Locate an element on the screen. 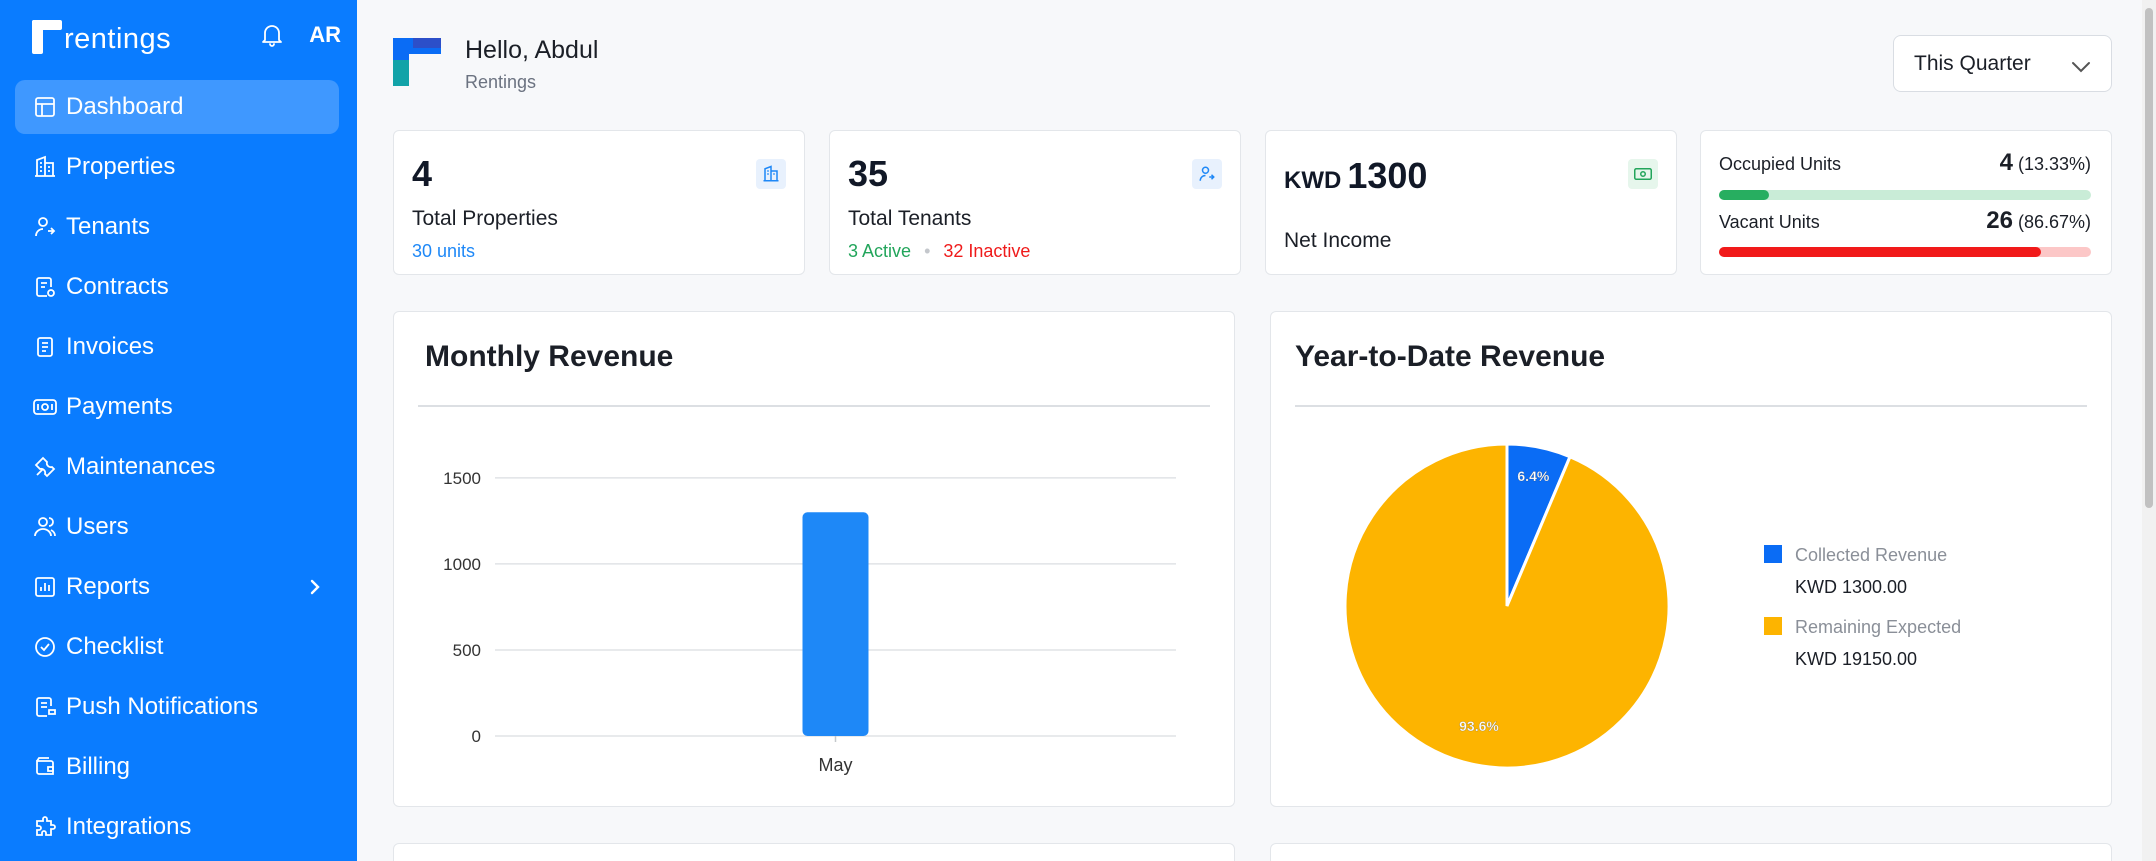 The height and width of the screenshot is (861, 2156). cash-icon is located at coordinates (1643, 174).